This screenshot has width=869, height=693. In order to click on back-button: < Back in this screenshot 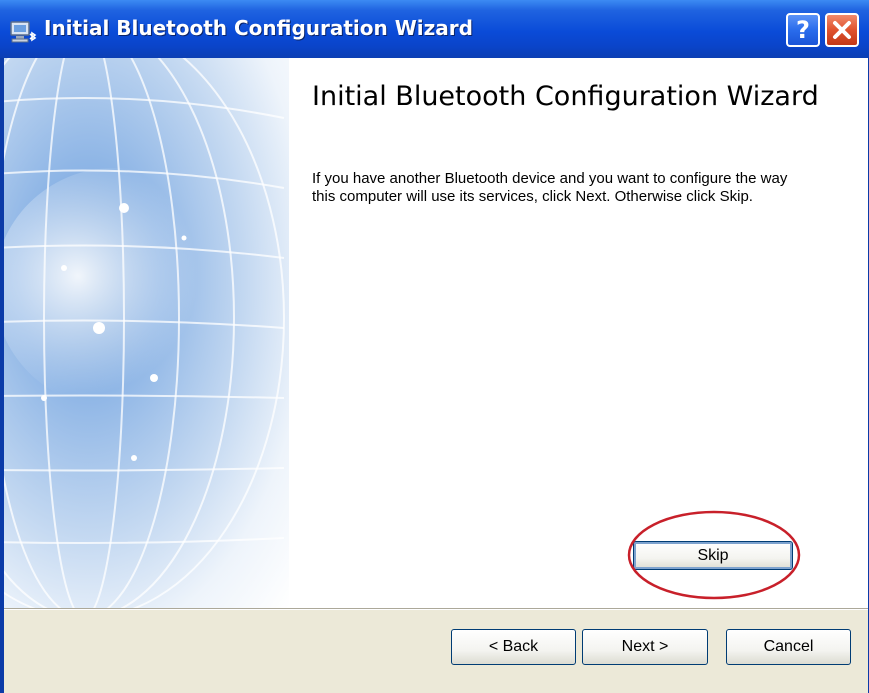, I will do `click(513, 647)`.